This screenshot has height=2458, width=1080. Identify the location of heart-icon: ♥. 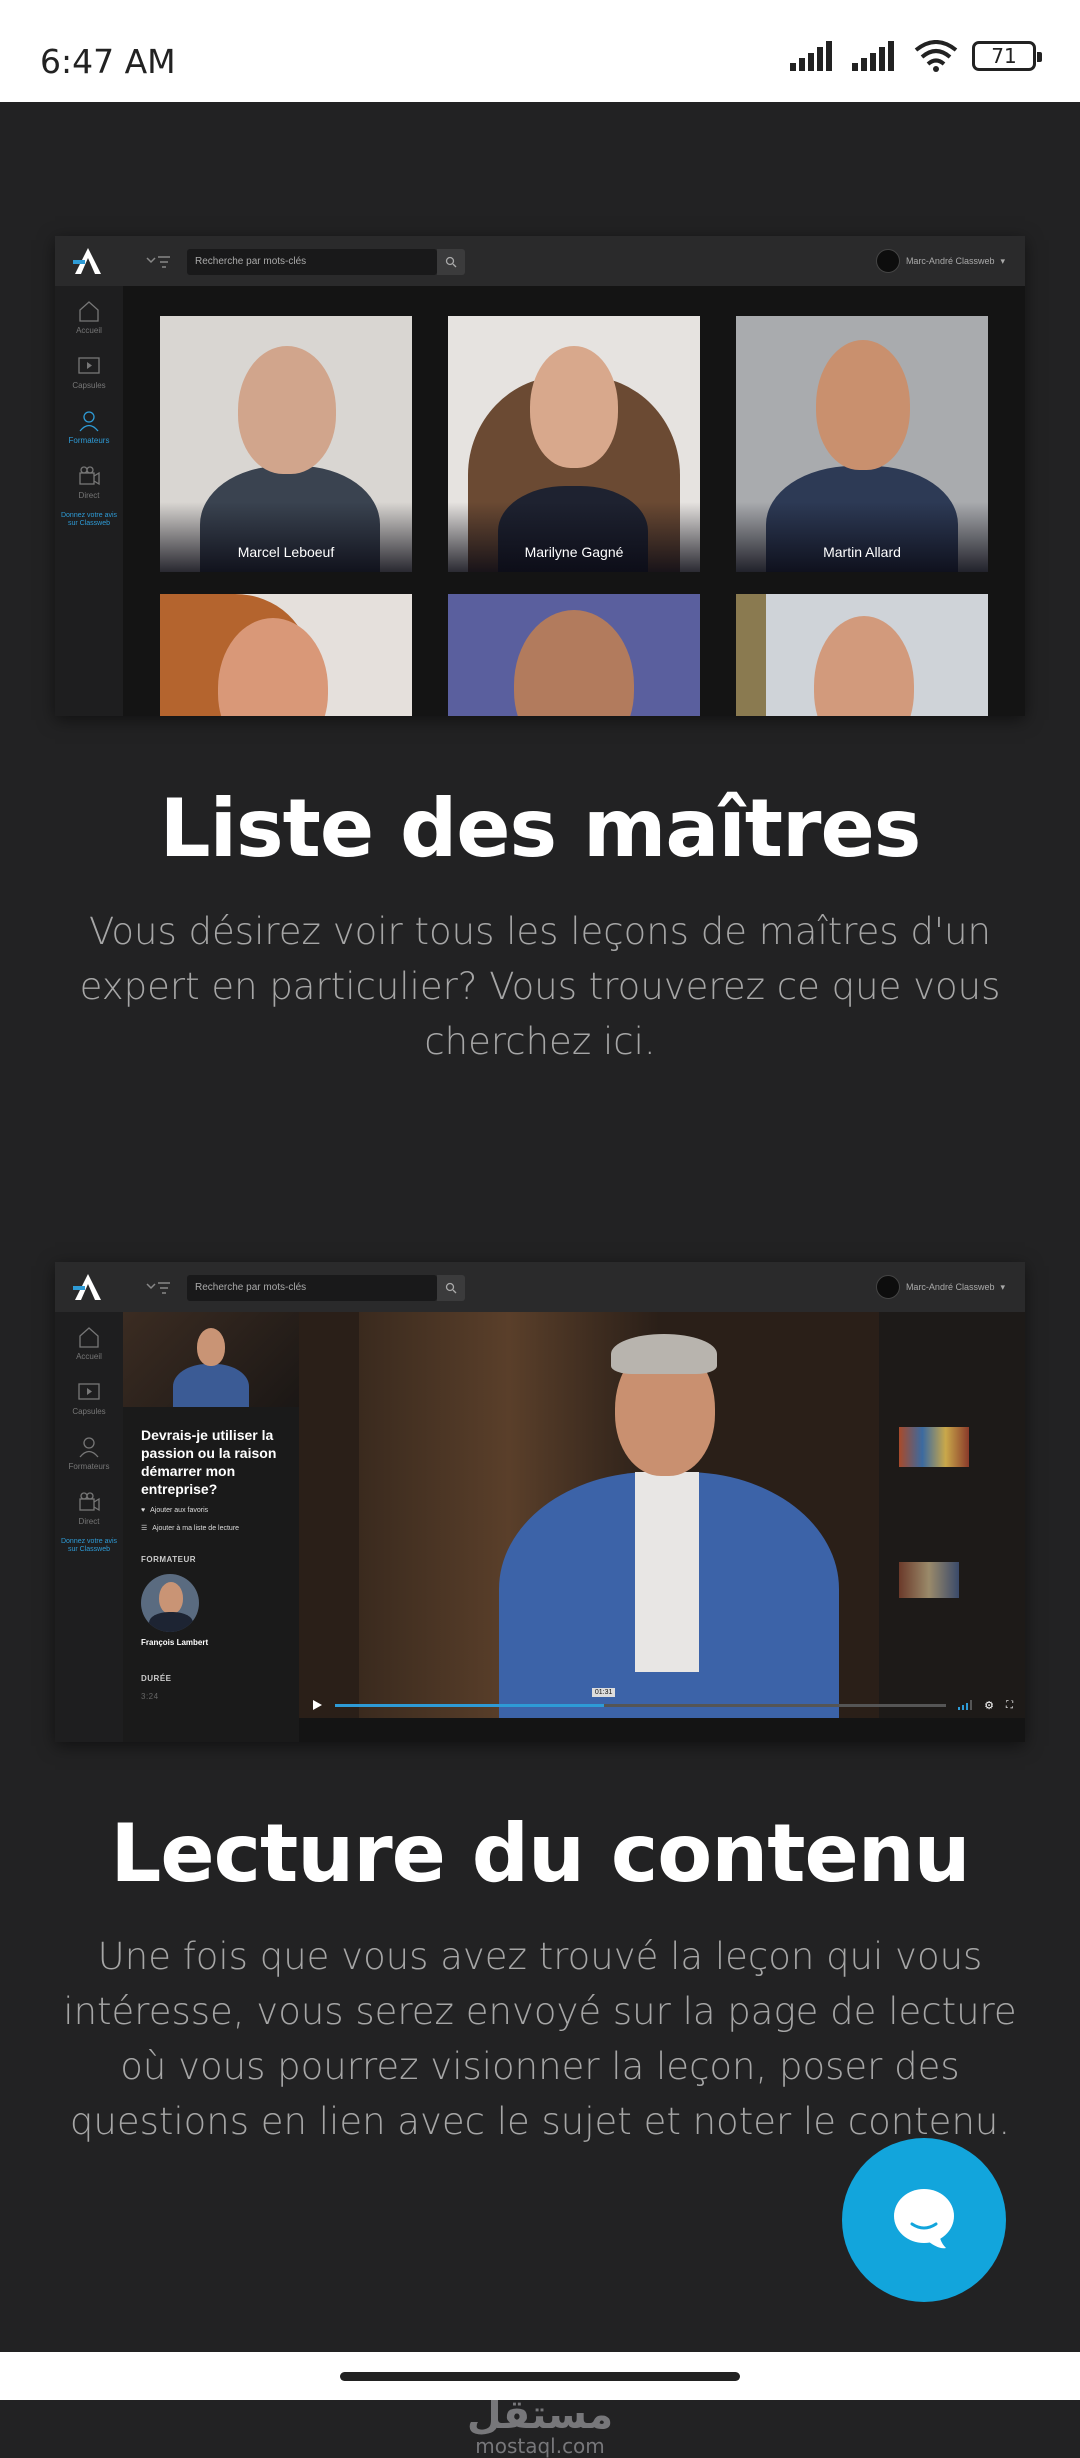
(143, 1510).